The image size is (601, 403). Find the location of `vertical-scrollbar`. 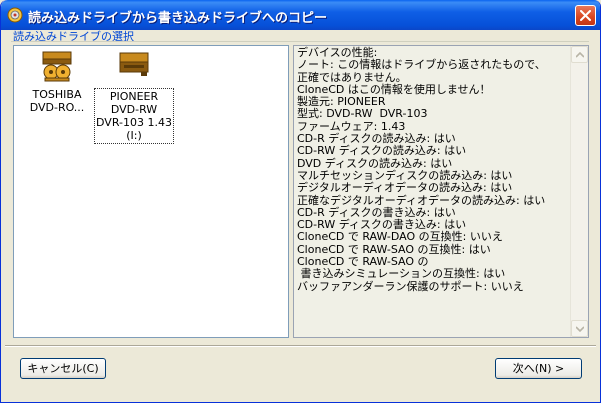

vertical-scrollbar is located at coordinates (579, 191).